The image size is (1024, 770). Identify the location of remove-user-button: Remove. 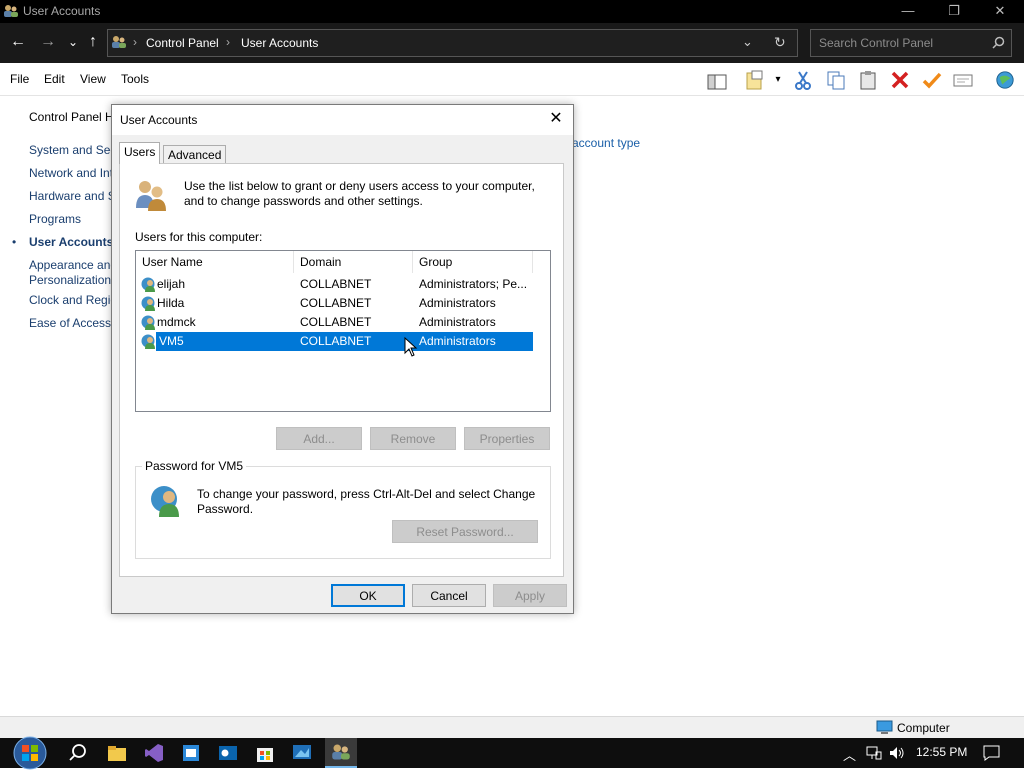
(413, 438).